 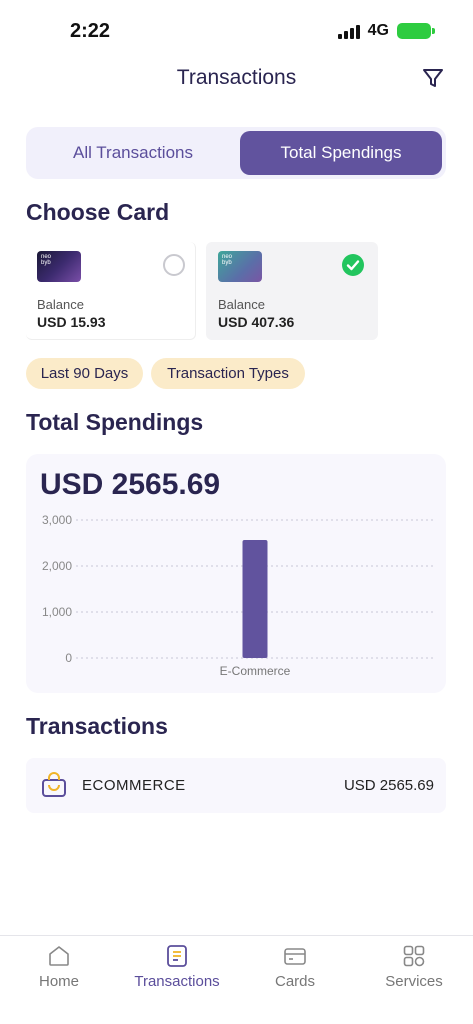 I want to click on nav-transactions-label: Transactions, so click(x=177, y=981).